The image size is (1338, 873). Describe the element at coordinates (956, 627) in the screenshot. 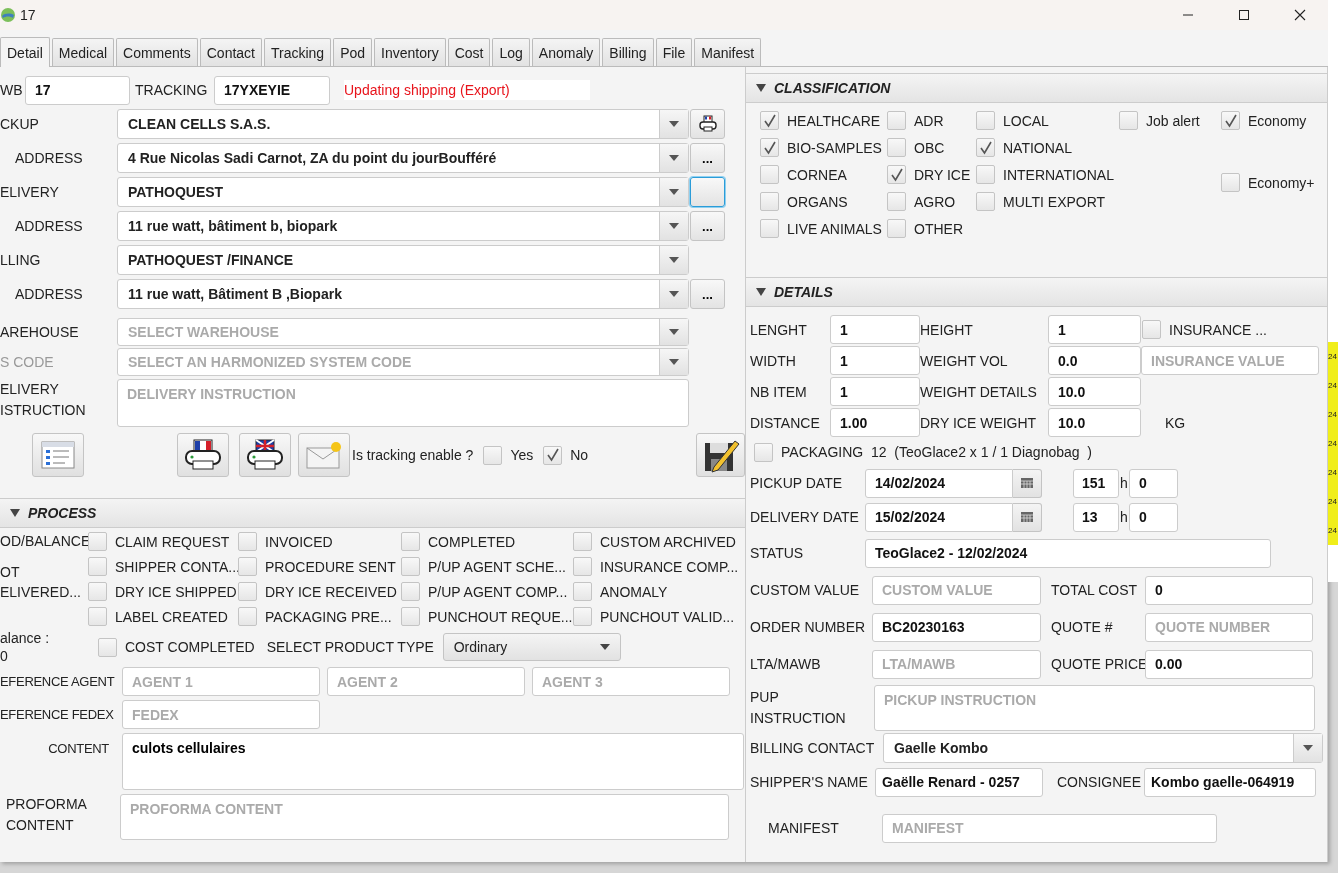

I see `input-field: BC20230163` at that location.